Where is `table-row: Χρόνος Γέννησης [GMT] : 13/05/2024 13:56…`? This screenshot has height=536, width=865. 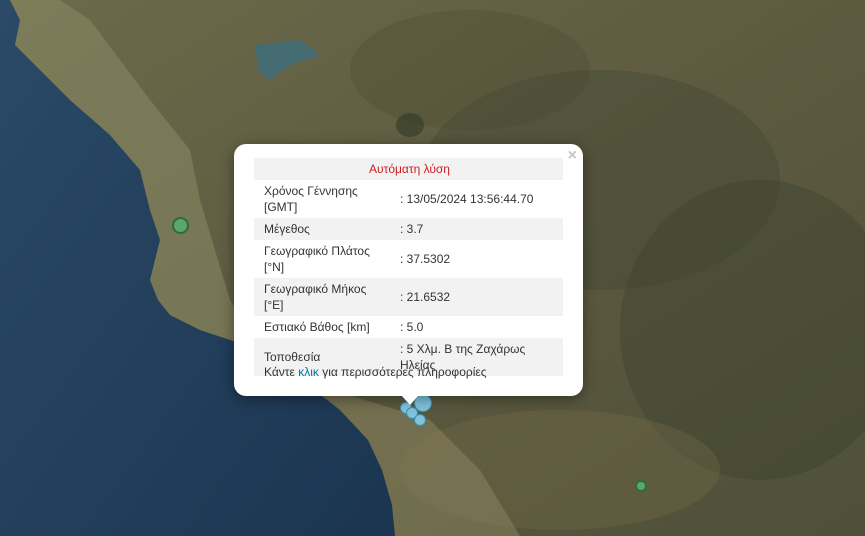
table-row: Χρόνος Γέννησης [GMT] : 13/05/2024 13:56… is located at coordinates (408, 199).